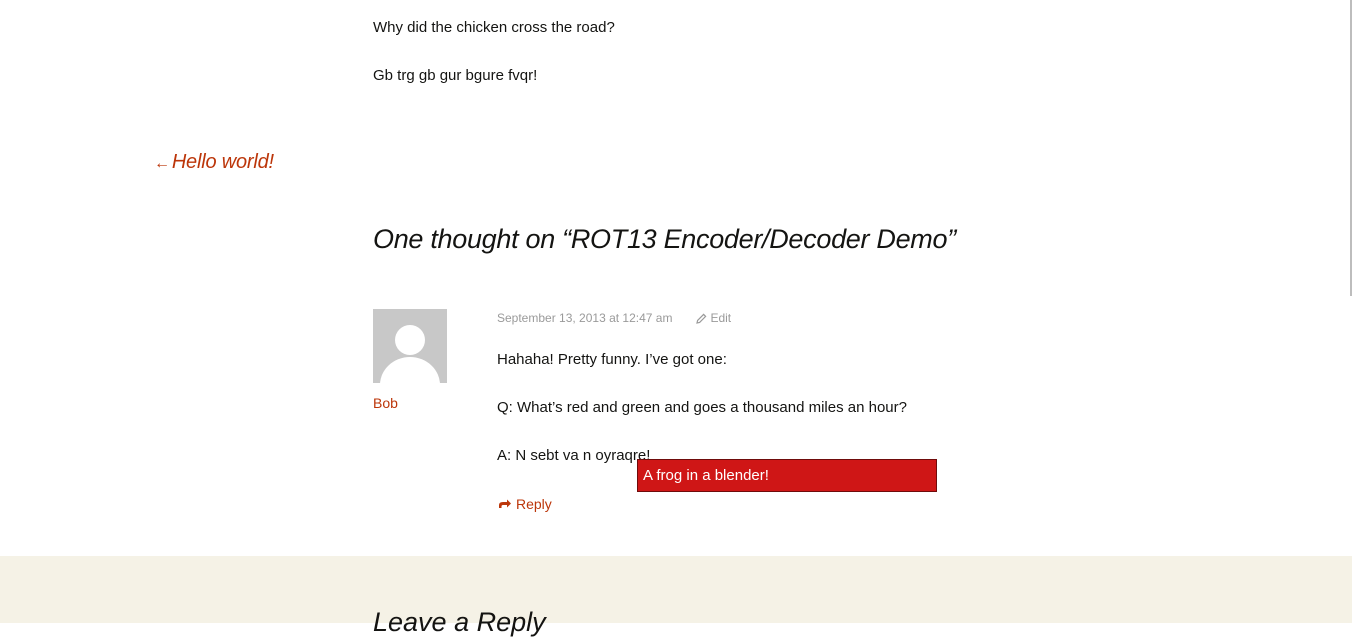  Describe the element at coordinates (162, 163) in the screenshot. I see `left-arrow-icon: ←` at that location.